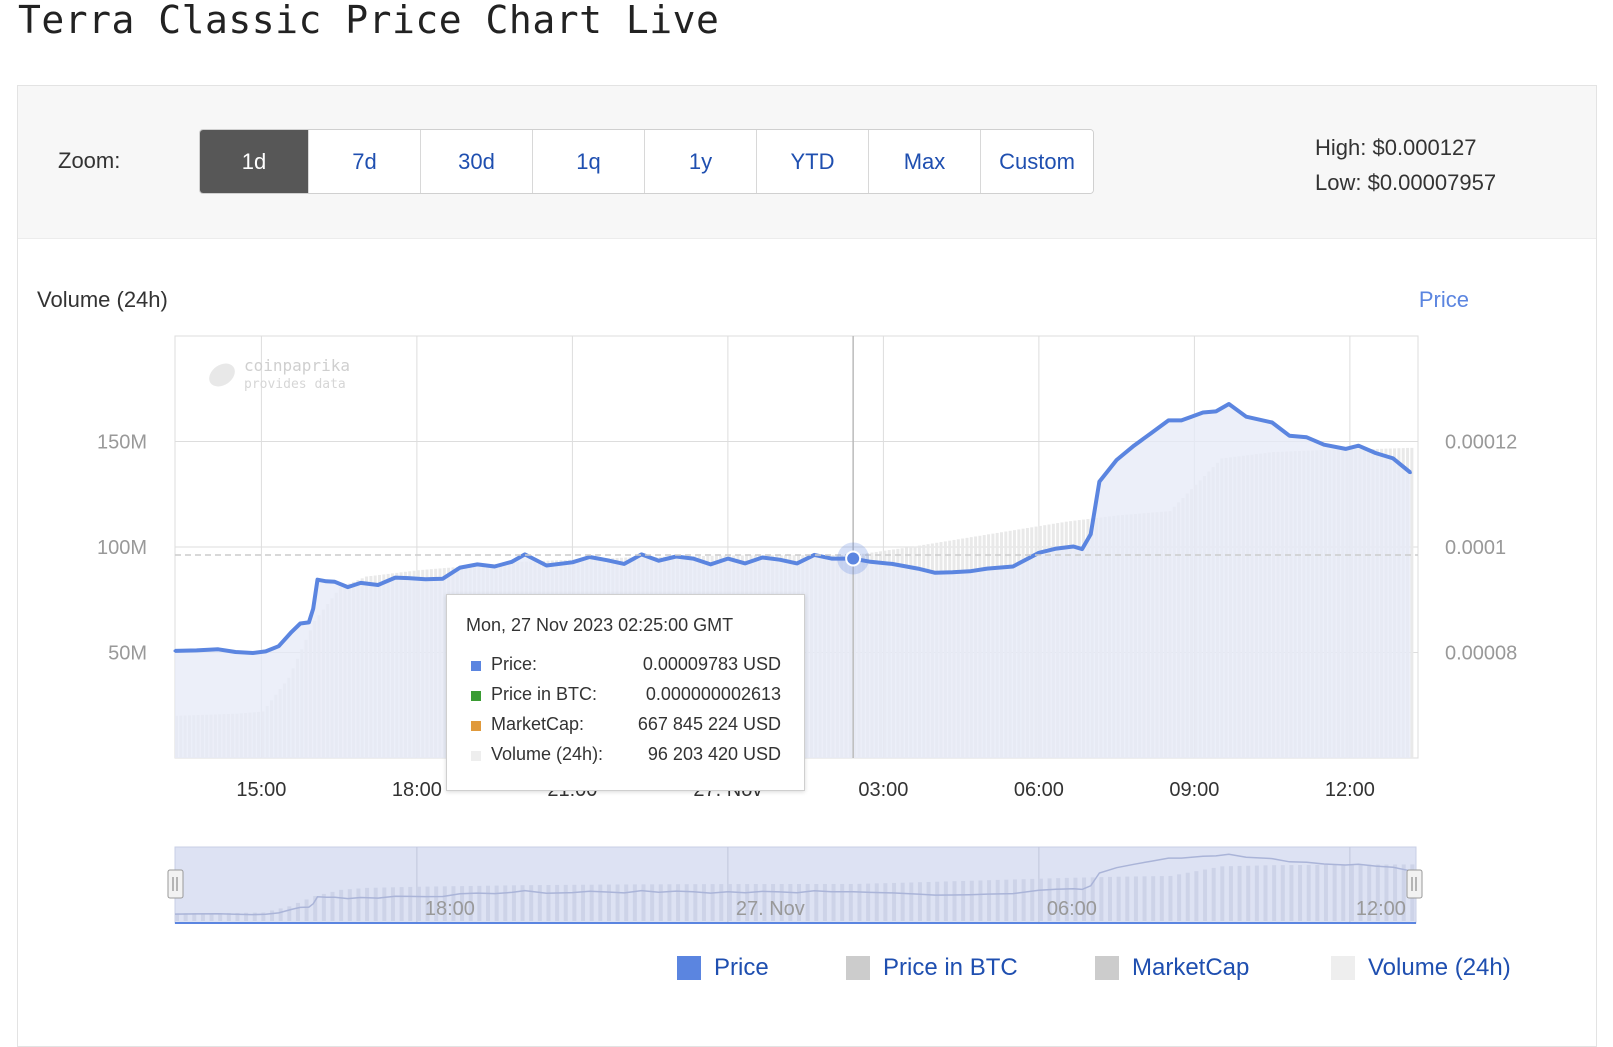 The width and height of the screenshot is (1613, 1047). I want to click on tooltip-row-volume: Volume (24h): 96 203 420 USD, so click(626, 755).